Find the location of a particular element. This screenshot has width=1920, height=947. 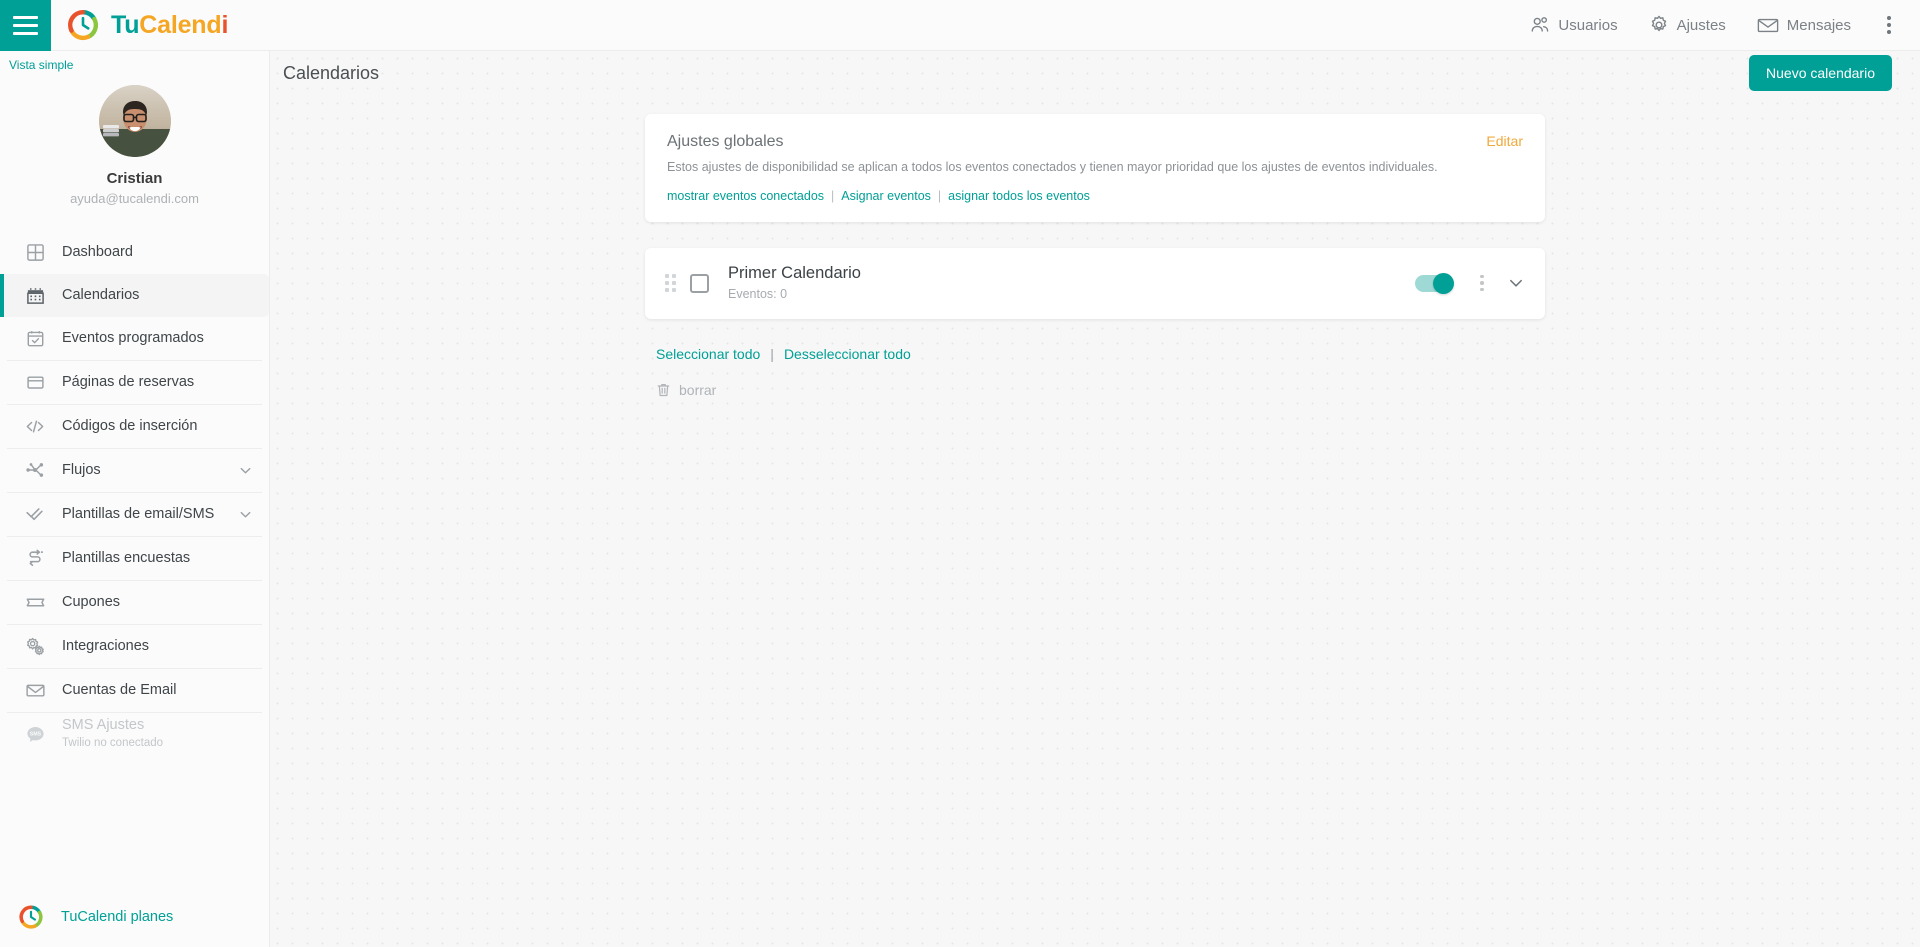

link-asignar-eventos: Asignar eventos is located at coordinates (886, 196).